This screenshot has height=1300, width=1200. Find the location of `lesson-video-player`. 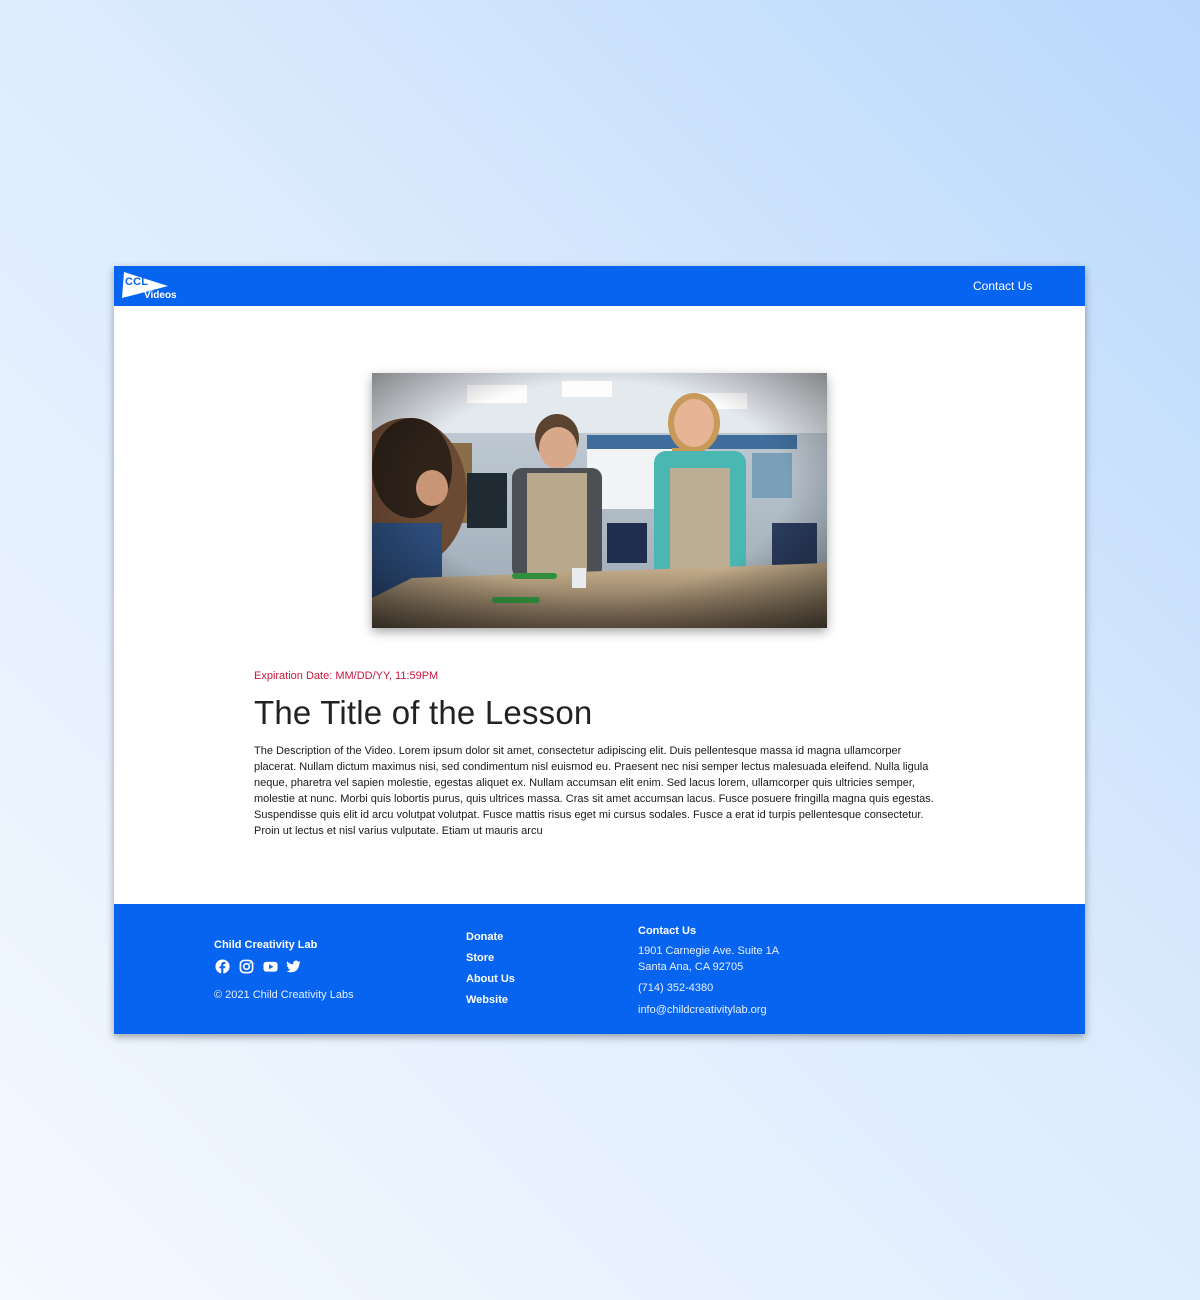

lesson-video-player is located at coordinates (599, 500).